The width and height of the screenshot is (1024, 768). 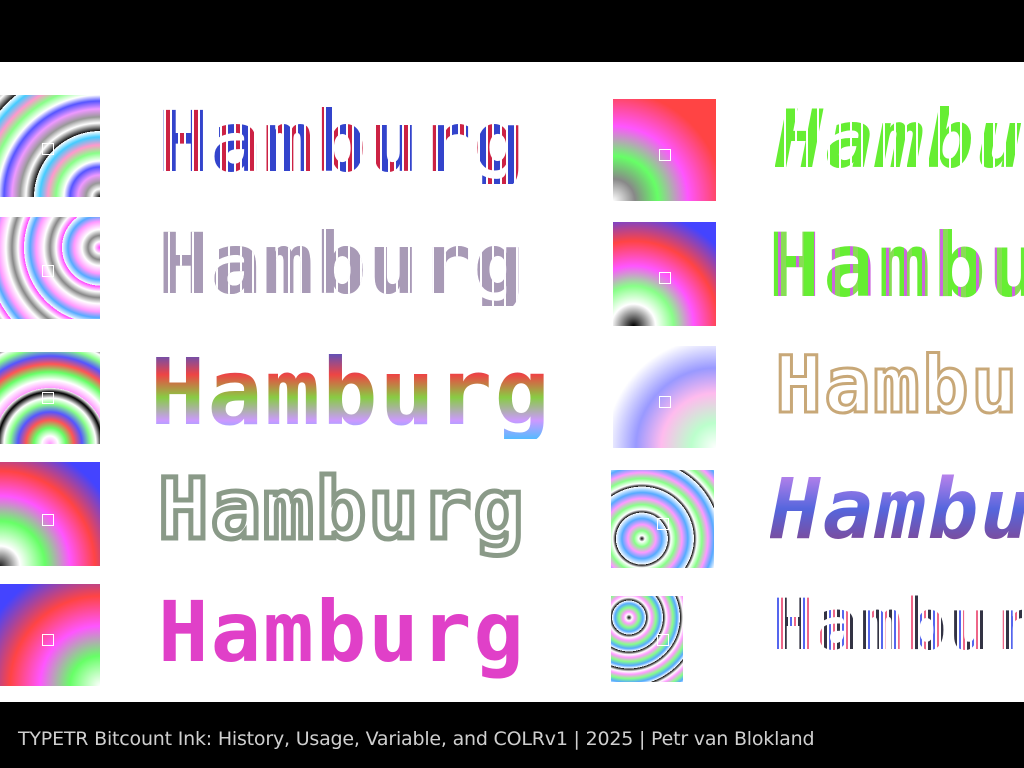 What do you see at coordinates (341, 509) in the screenshot?
I see `sample-word-4: Hamburg` at bounding box center [341, 509].